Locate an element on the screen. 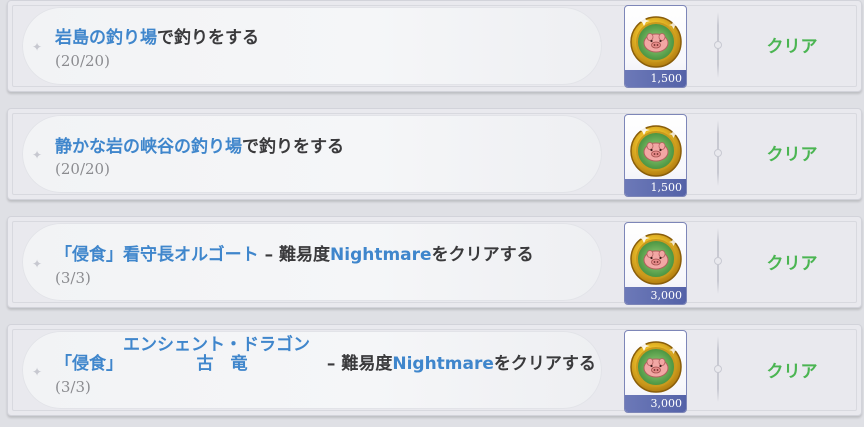 This screenshot has width=864, height=427. boss-name-kanji: 古 竜 is located at coordinates (222, 364).